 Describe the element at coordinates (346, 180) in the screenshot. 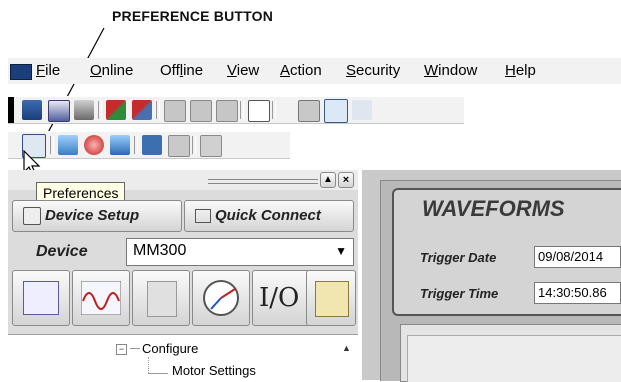

I see `panel-close-button: ×` at that location.